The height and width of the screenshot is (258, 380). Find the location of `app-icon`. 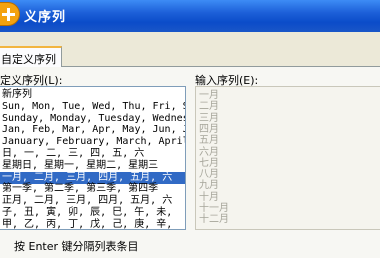

app-icon is located at coordinates (10, 14).